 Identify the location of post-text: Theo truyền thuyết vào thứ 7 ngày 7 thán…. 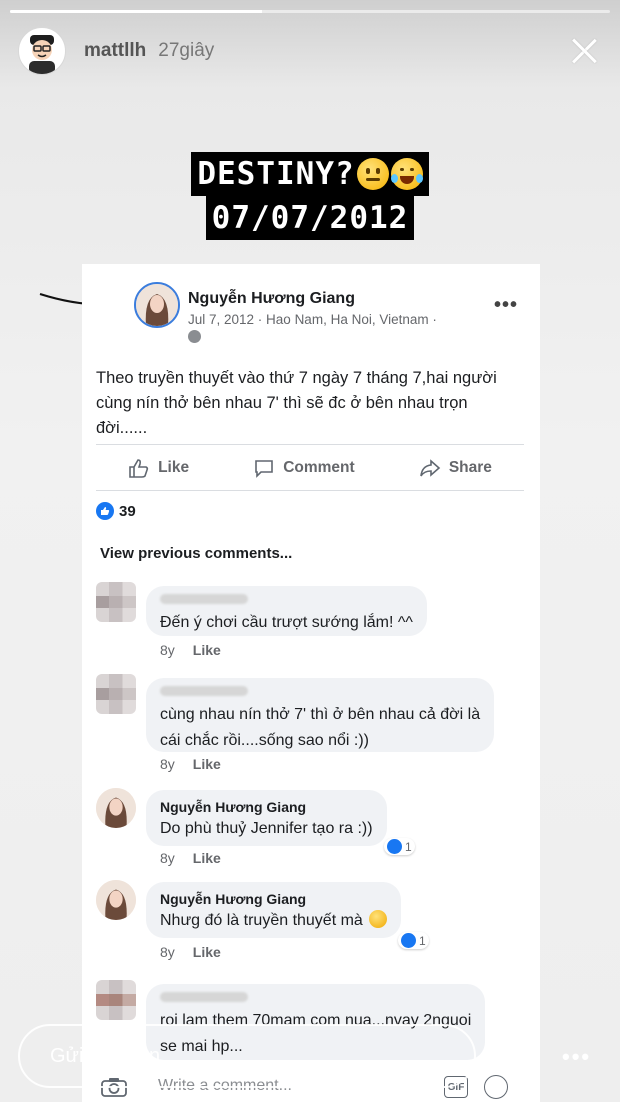
(296, 403).